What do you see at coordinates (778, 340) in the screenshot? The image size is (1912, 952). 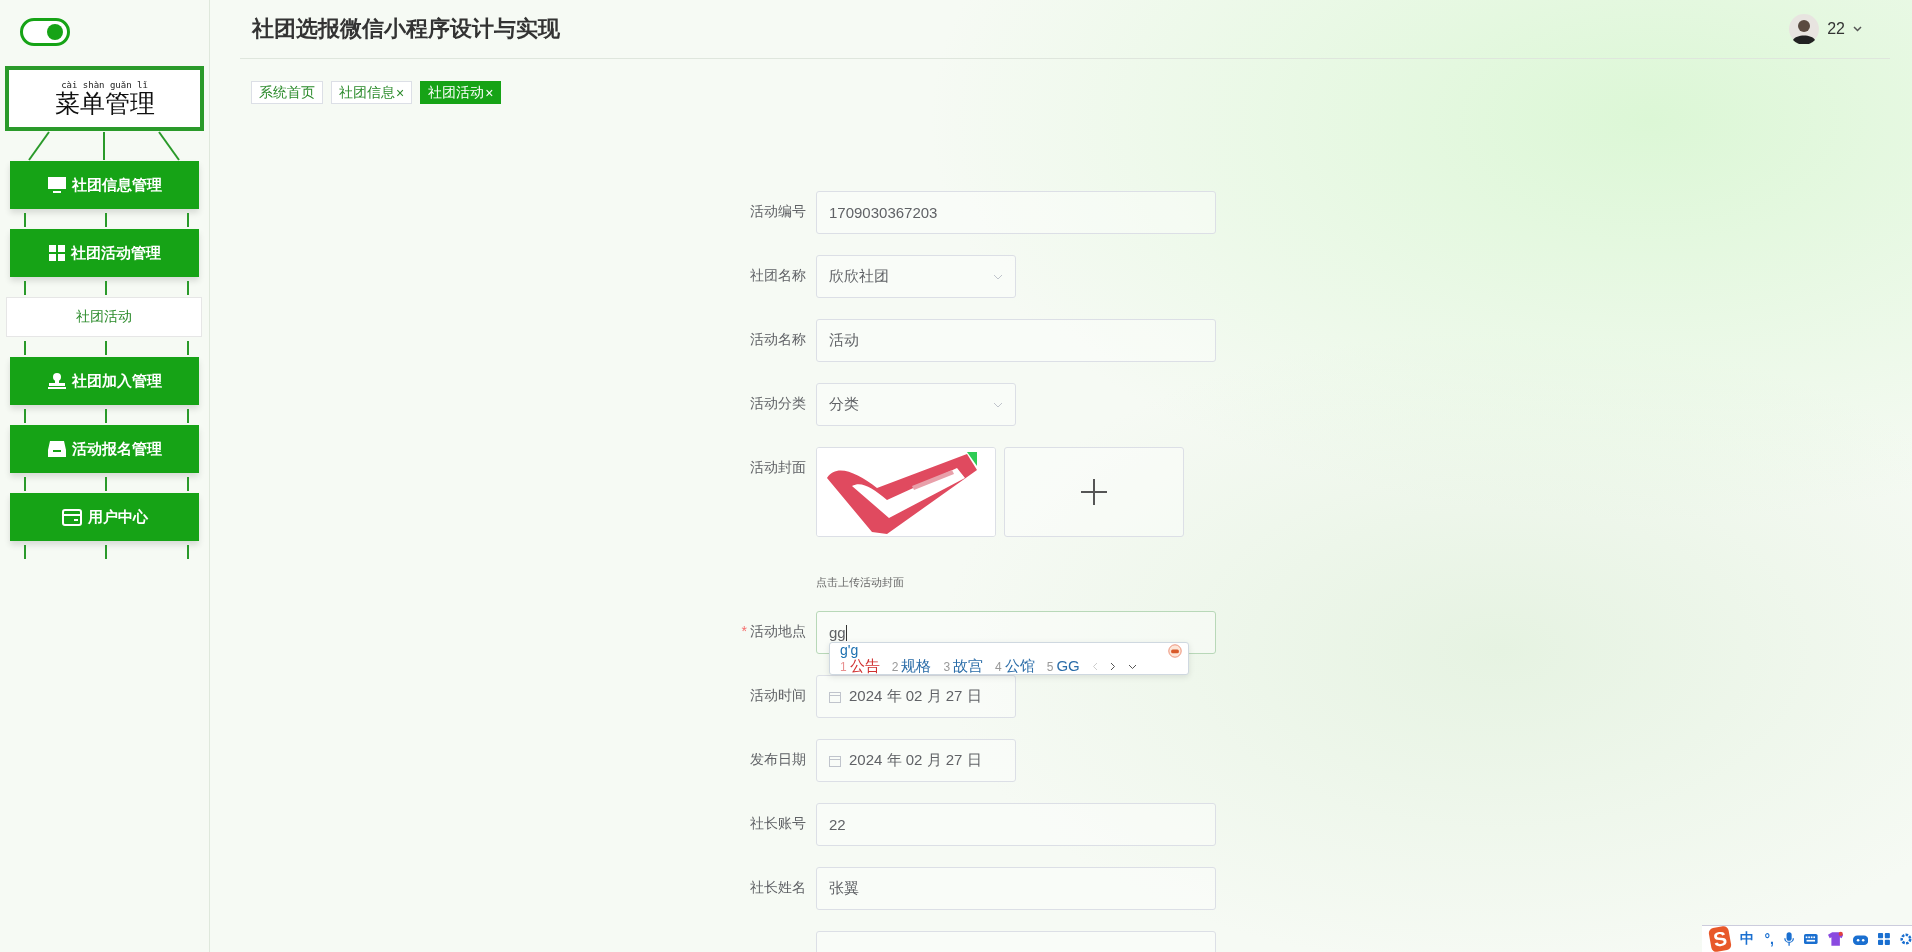 I see `field-label: 活动名称` at bounding box center [778, 340].